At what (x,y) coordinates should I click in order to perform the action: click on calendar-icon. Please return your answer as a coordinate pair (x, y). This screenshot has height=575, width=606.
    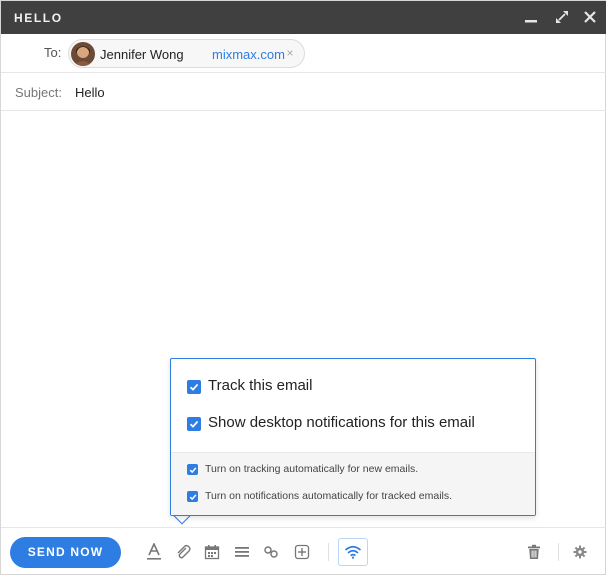
    Looking at the image, I should click on (212, 552).